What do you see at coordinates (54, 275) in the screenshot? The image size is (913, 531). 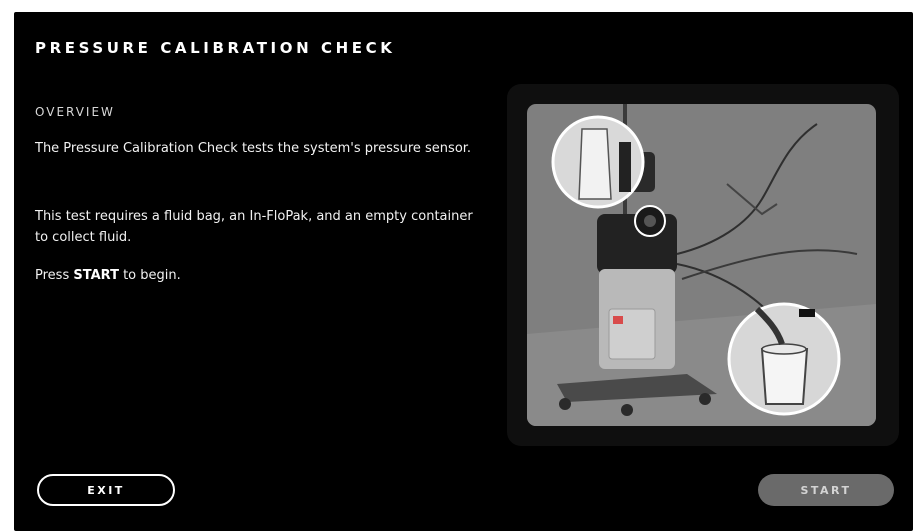 I see `paragraph-3-prefix: Press` at bounding box center [54, 275].